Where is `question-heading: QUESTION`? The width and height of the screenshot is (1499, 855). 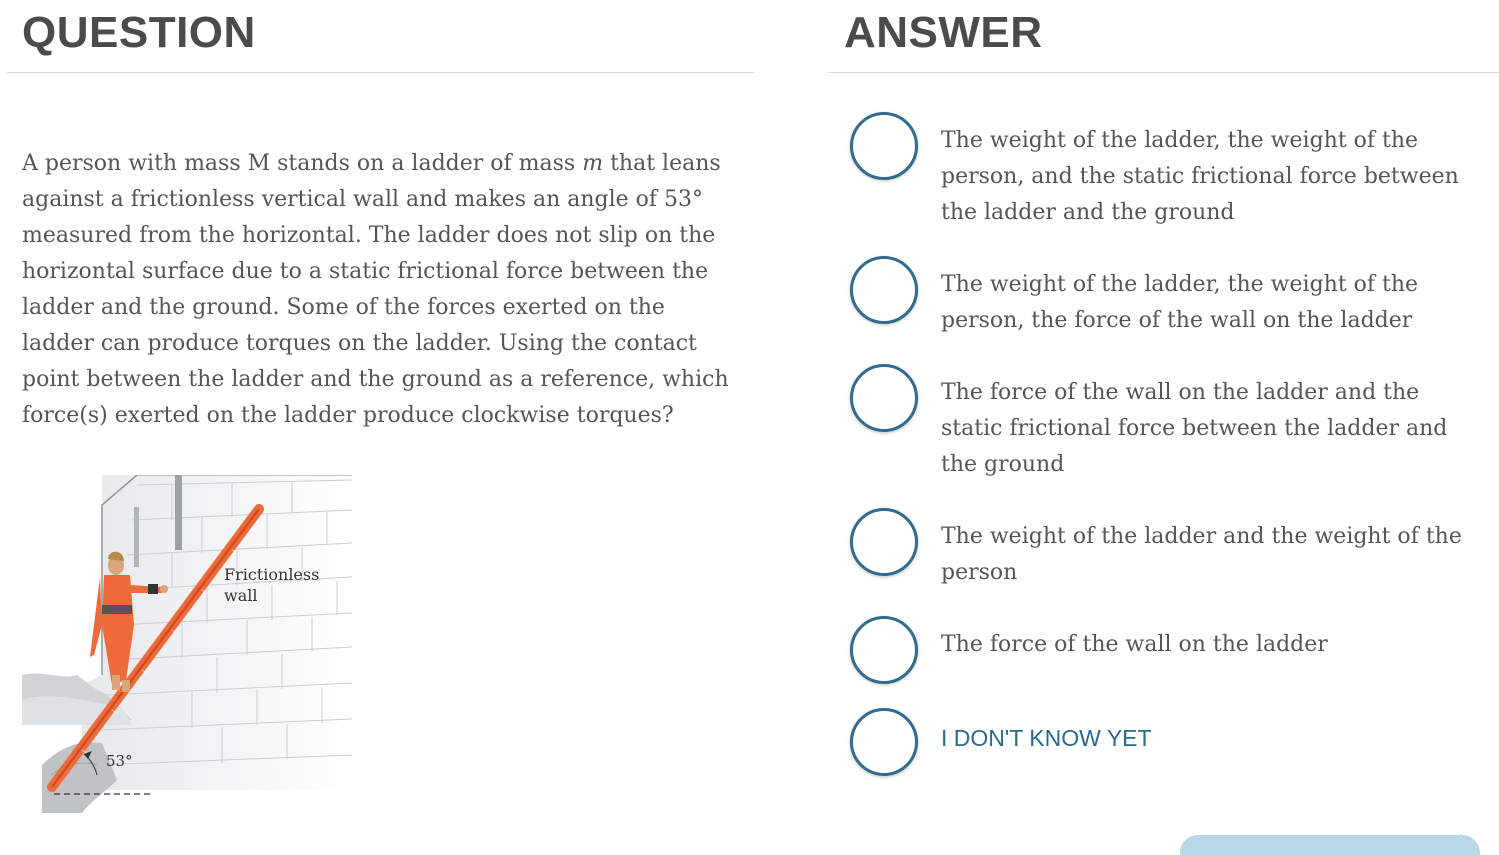 question-heading: QUESTION is located at coordinates (139, 32).